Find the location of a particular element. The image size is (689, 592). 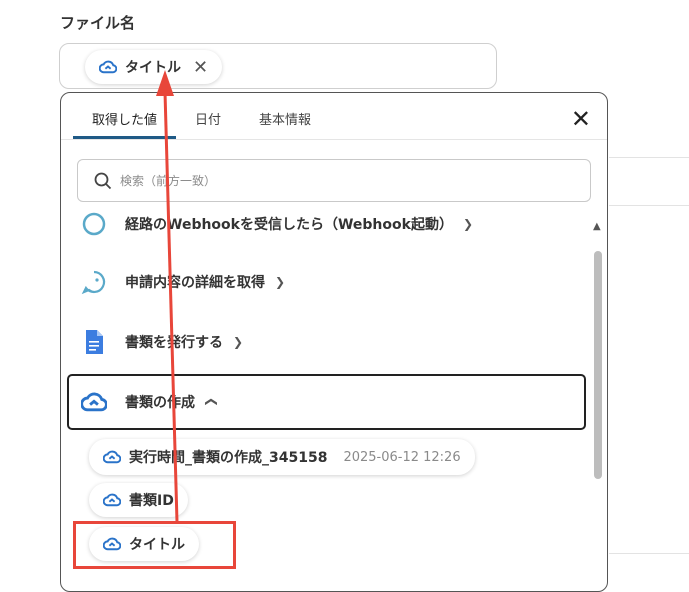

google-docs-icon is located at coordinates (94, 342).